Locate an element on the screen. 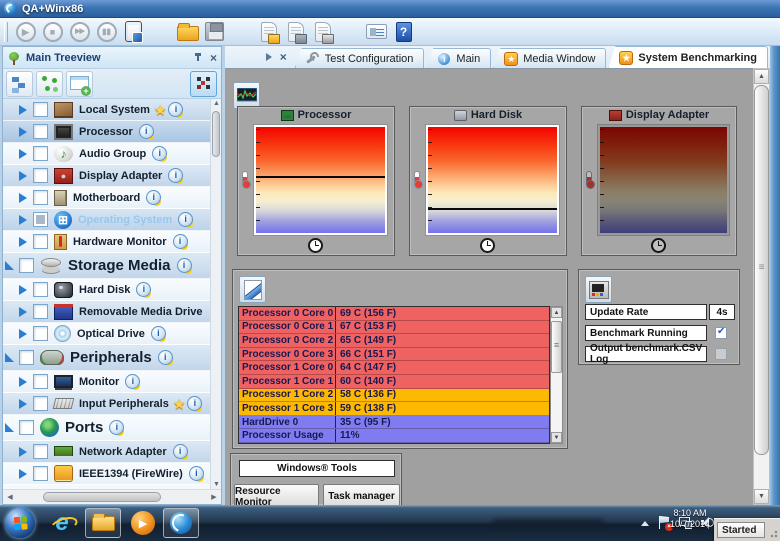  tab: Media Window is located at coordinates (550, 58).